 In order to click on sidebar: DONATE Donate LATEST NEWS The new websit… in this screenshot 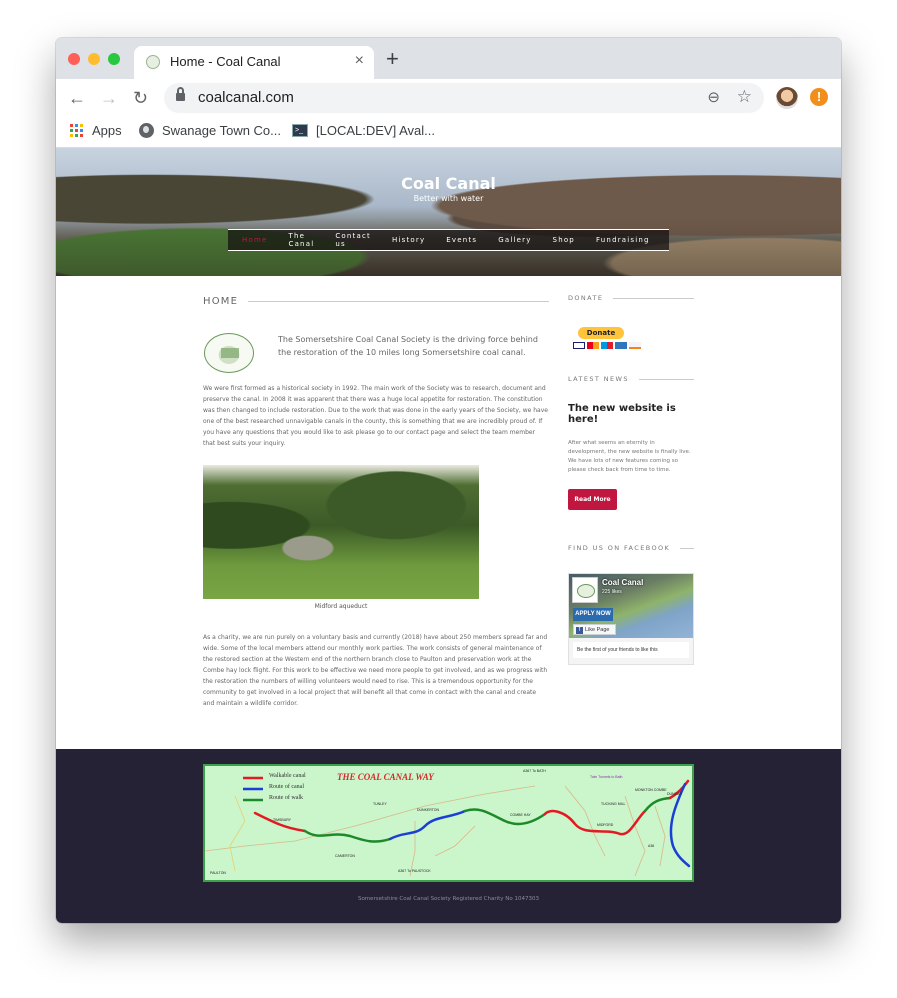, I will do `click(631, 479)`.